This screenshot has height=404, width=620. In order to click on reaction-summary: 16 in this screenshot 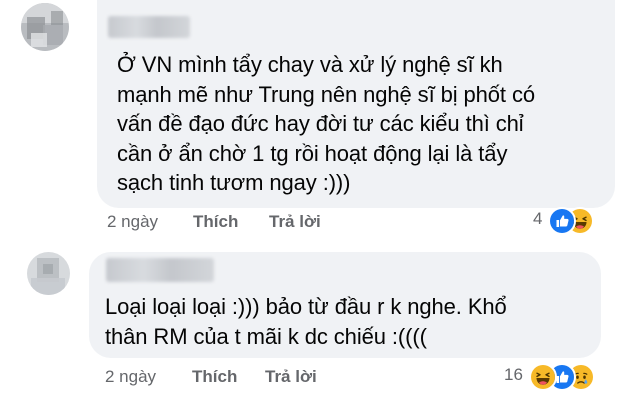, I will do `click(554, 377)`.